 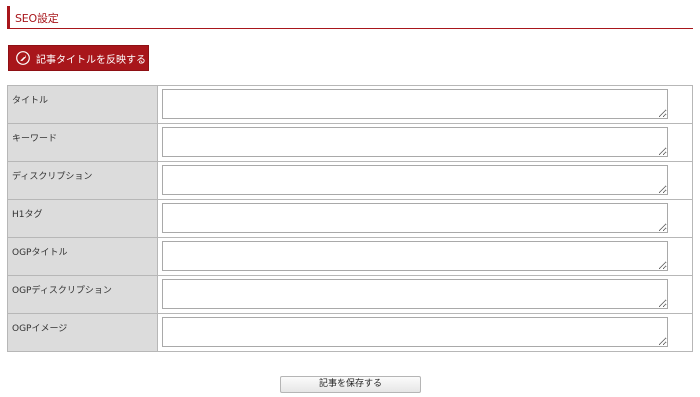 What do you see at coordinates (415, 332) in the screenshot?
I see `ogp-image-input` at bounding box center [415, 332].